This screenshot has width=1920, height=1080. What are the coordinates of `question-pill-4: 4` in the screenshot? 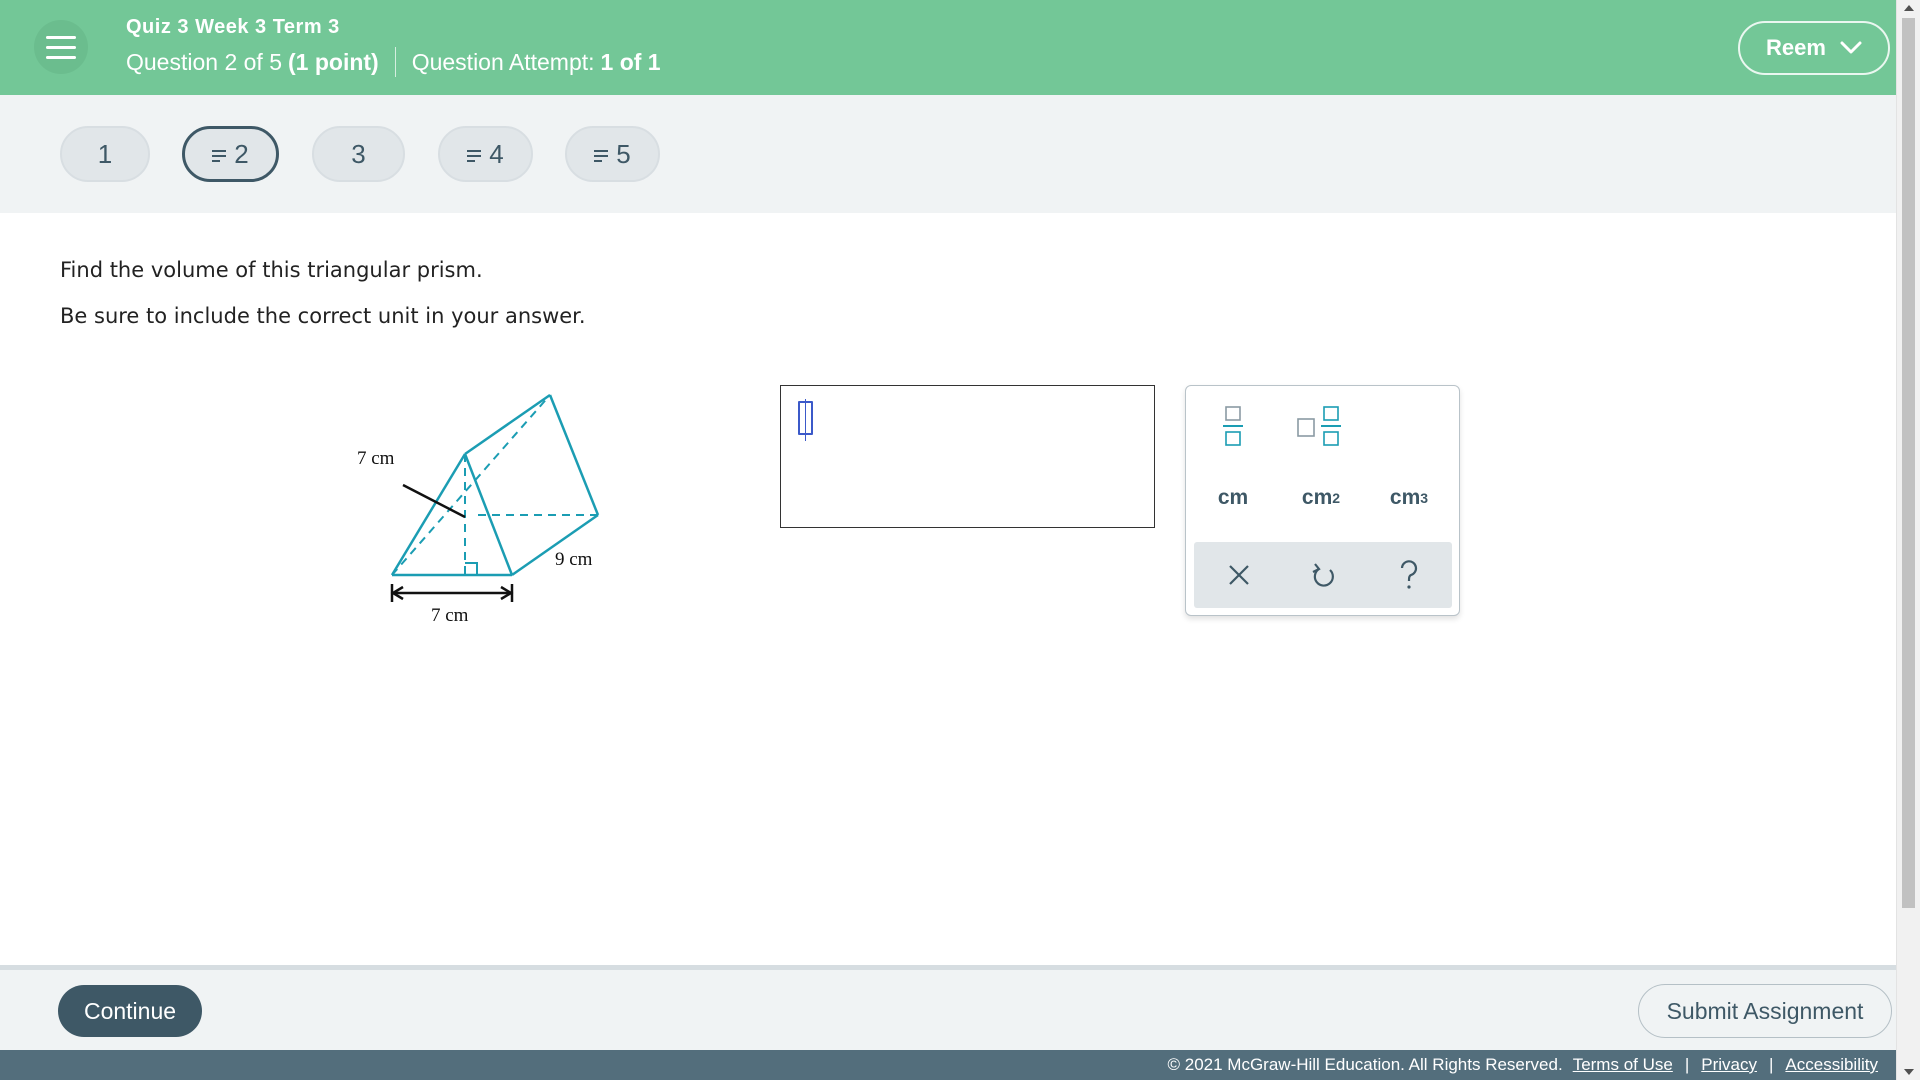 It's located at (485, 154).